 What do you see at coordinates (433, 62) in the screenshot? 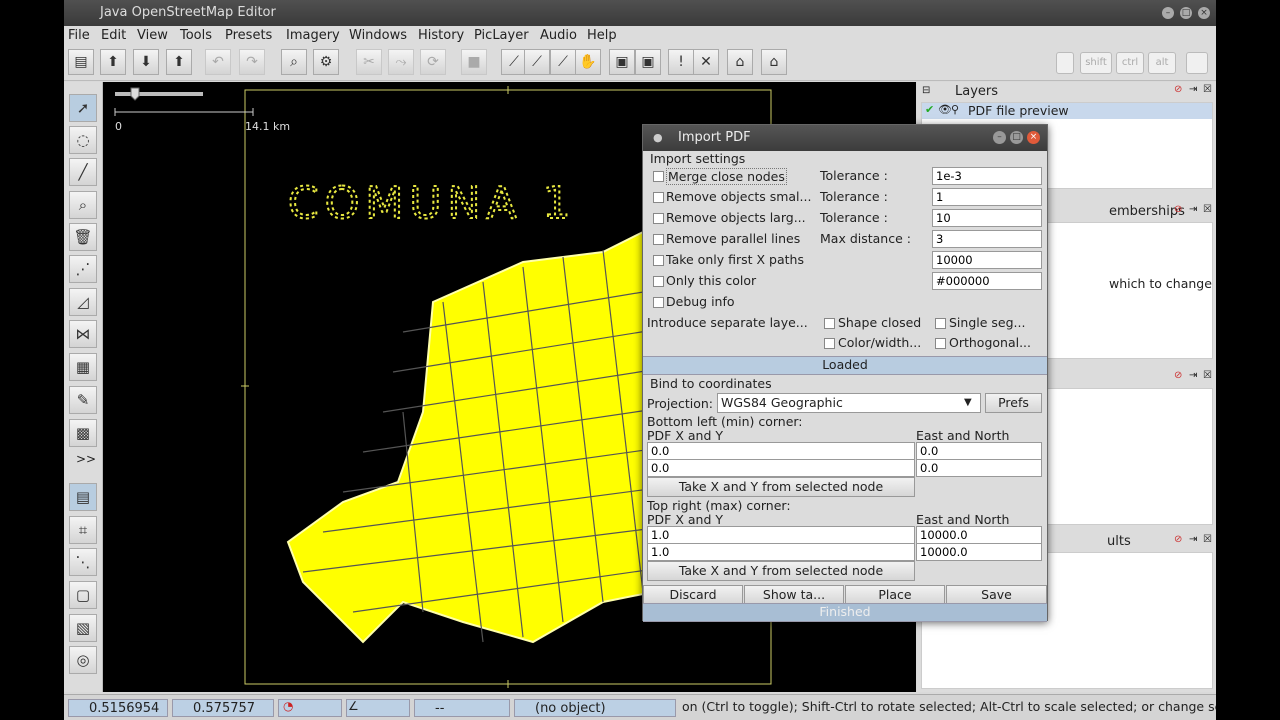
I see `refresh-icon: ⟳` at bounding box center [433, 62].